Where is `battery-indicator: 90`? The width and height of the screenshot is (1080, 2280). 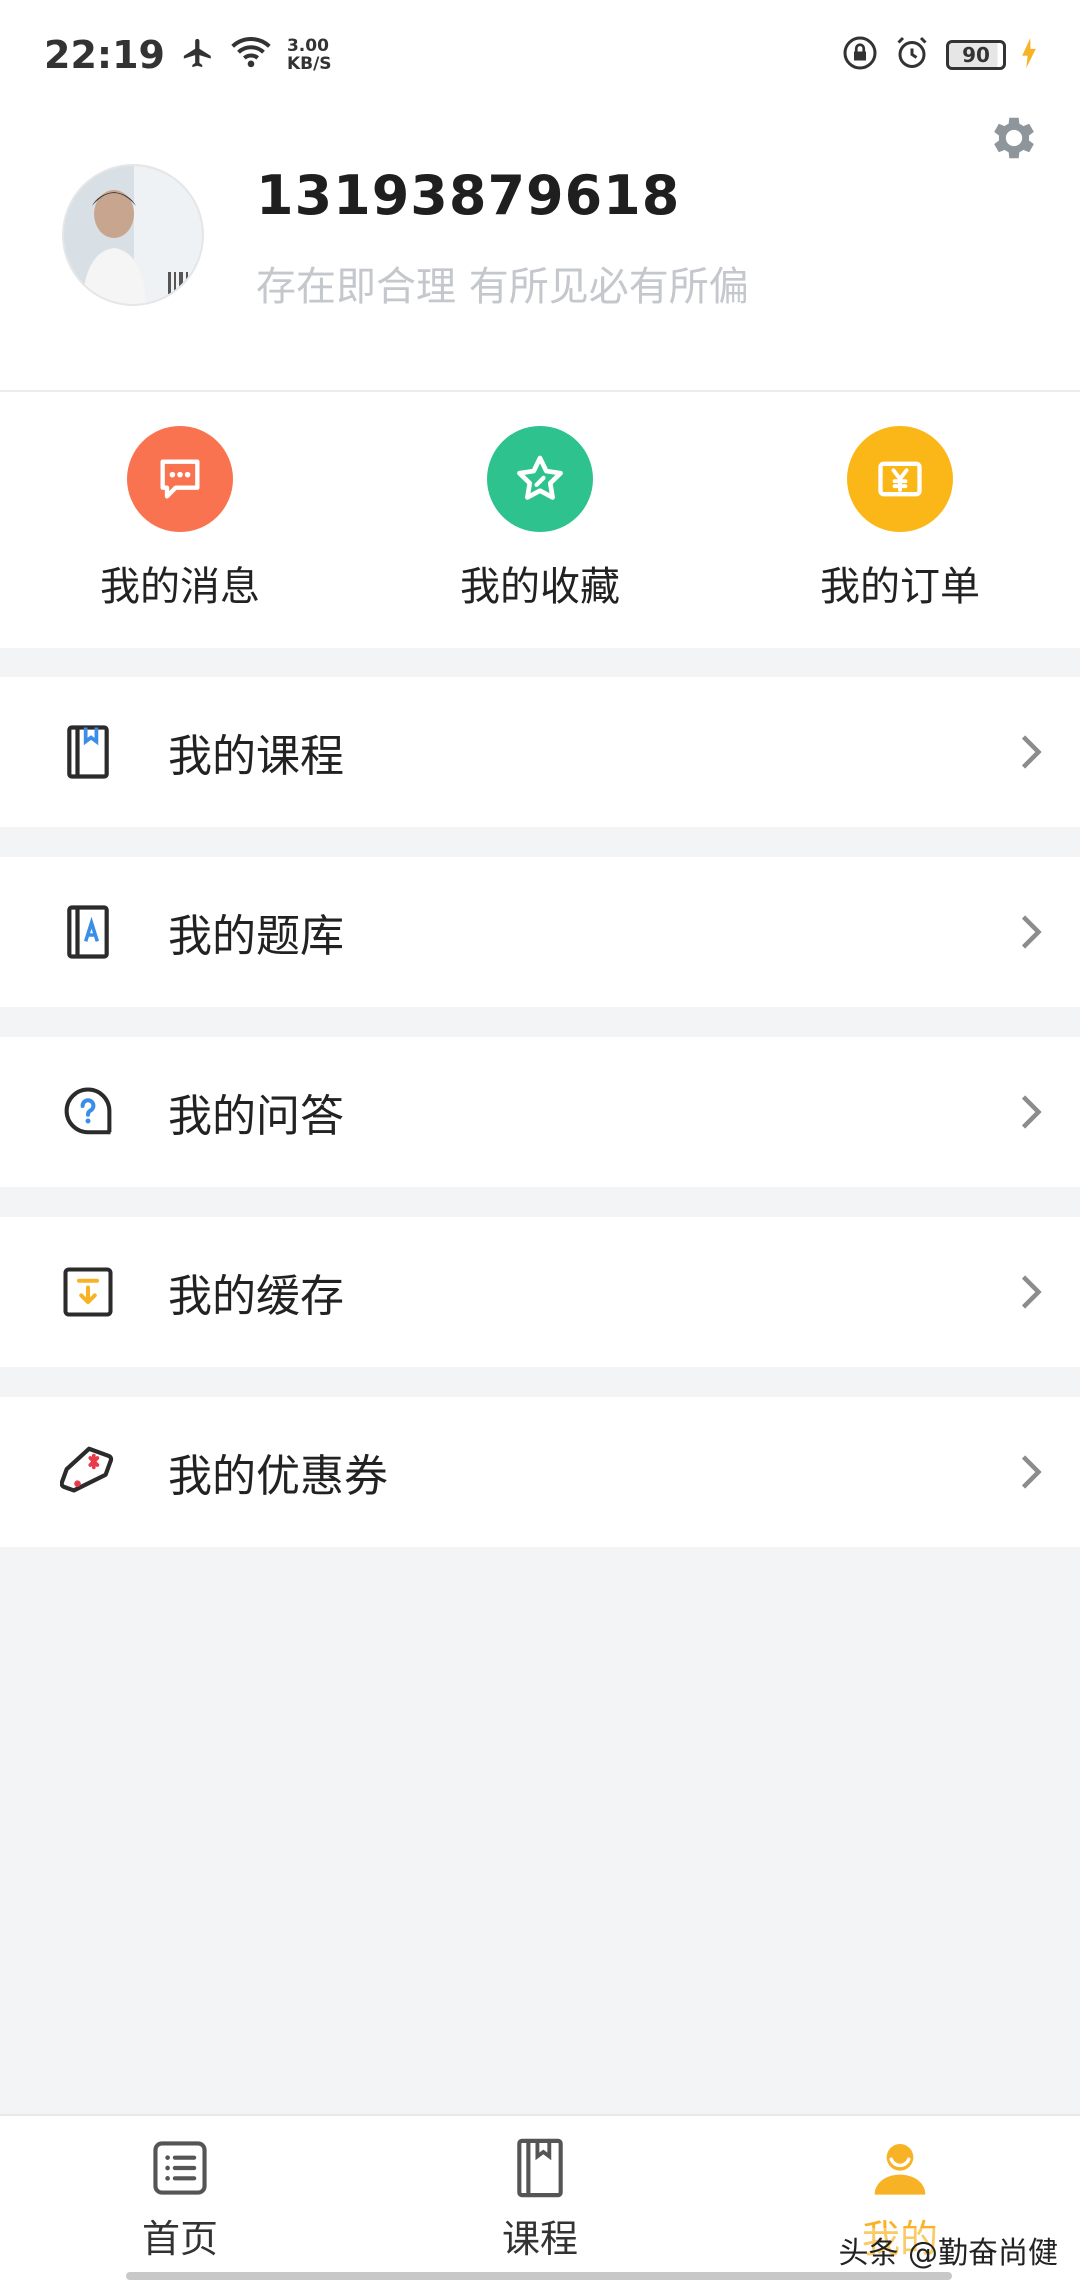
battery-indicator: 90 is located at coordinates (976, 55).